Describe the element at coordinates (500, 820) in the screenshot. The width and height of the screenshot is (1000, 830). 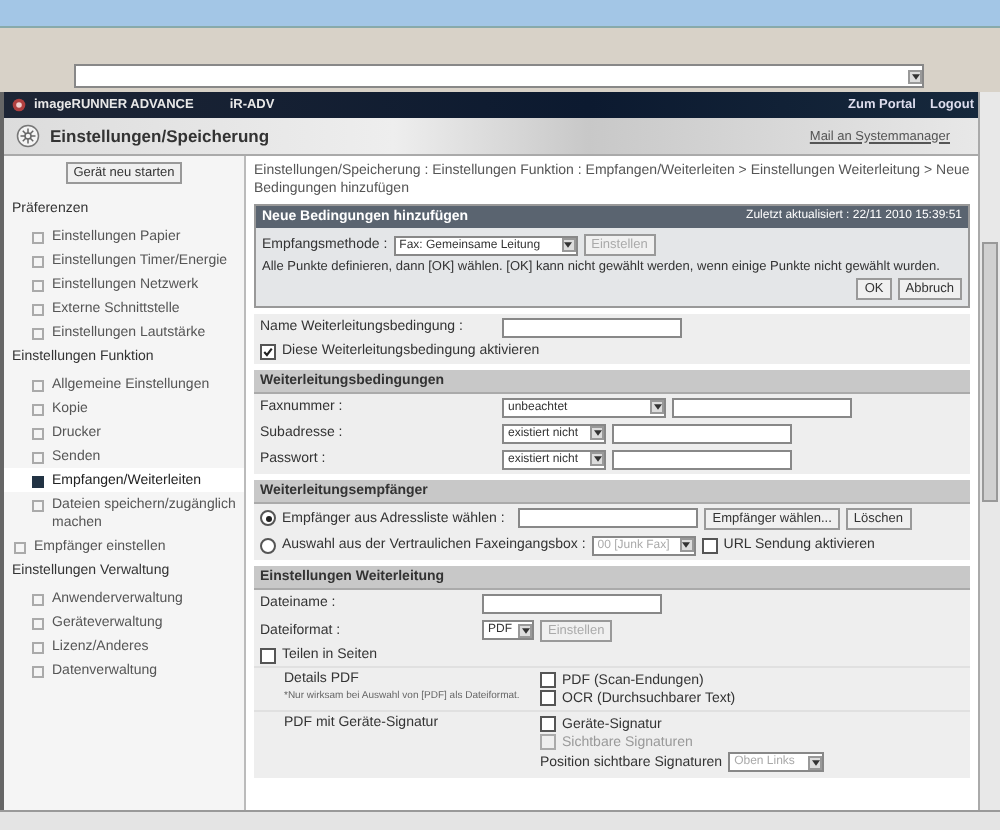
I see `horizontal-scrollbar` at that location.